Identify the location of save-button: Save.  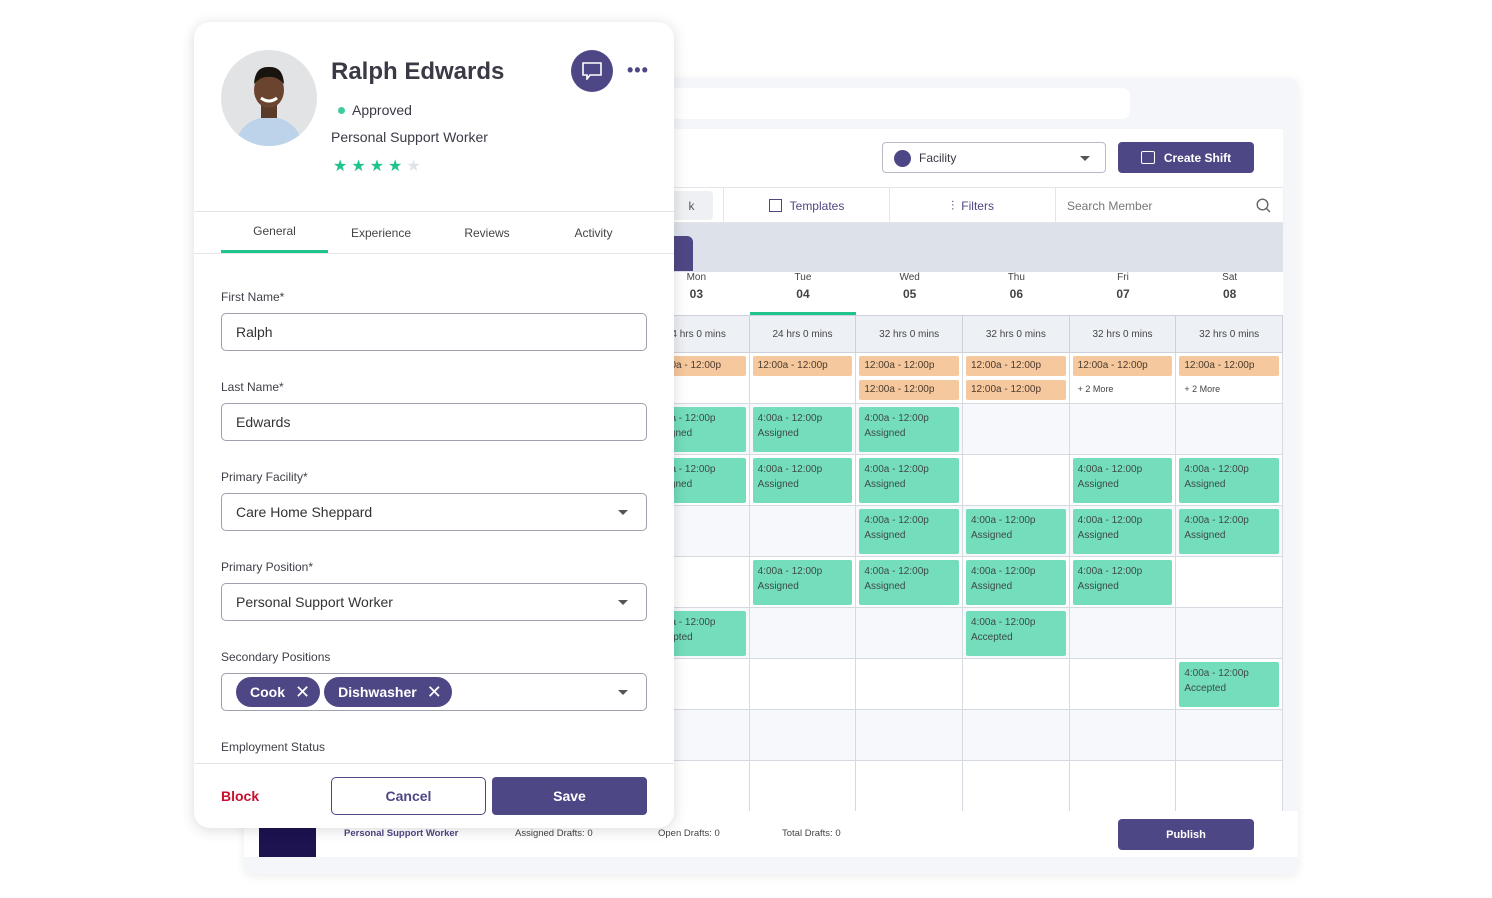
(569, 796).